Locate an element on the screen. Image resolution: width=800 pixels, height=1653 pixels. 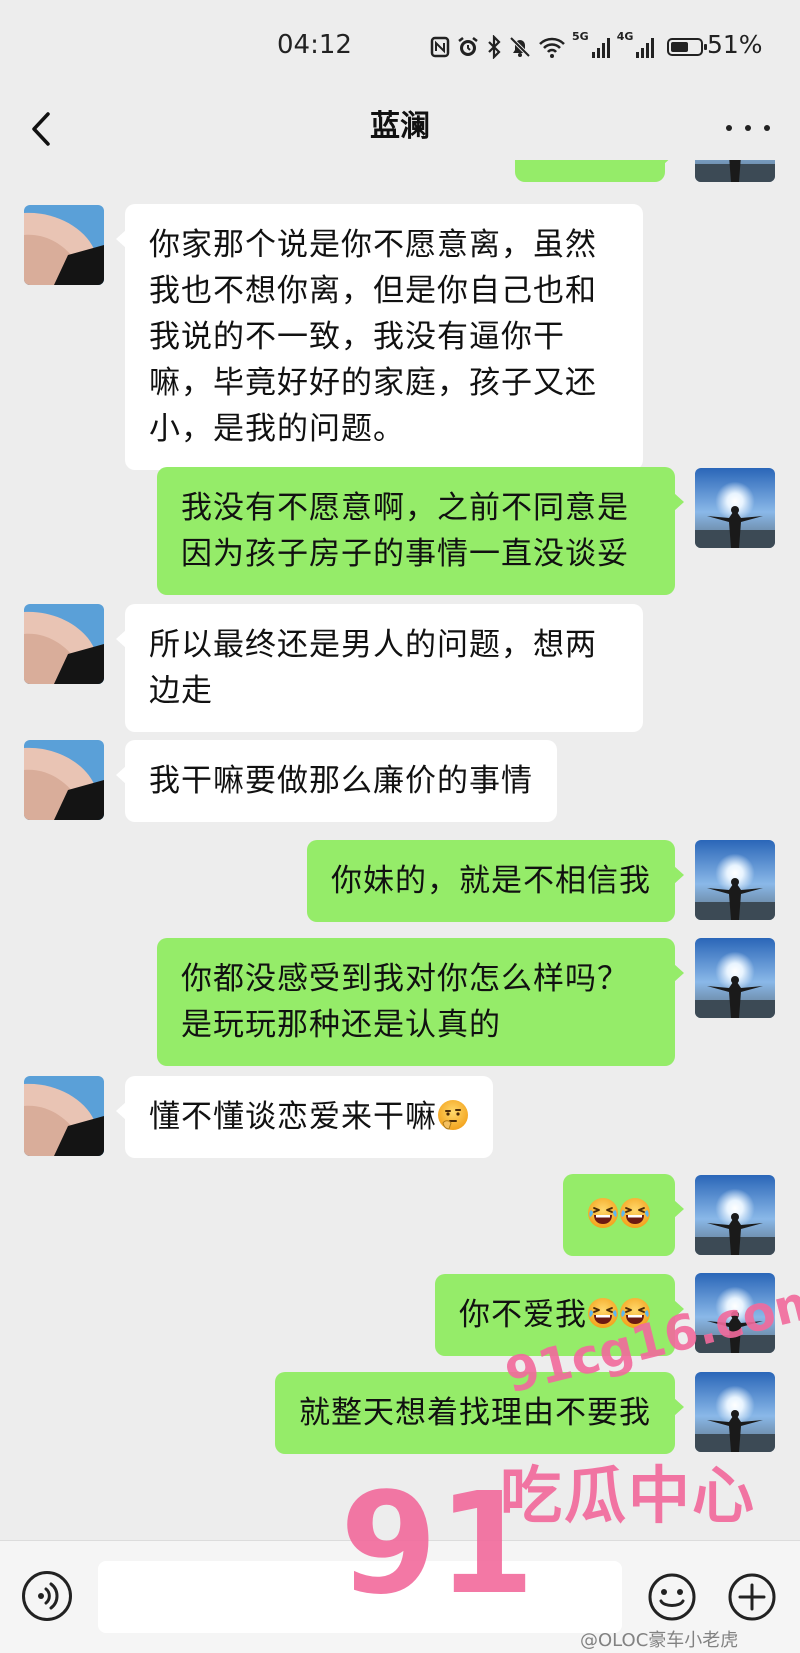
message-input is located at coordinates (360, 1597).